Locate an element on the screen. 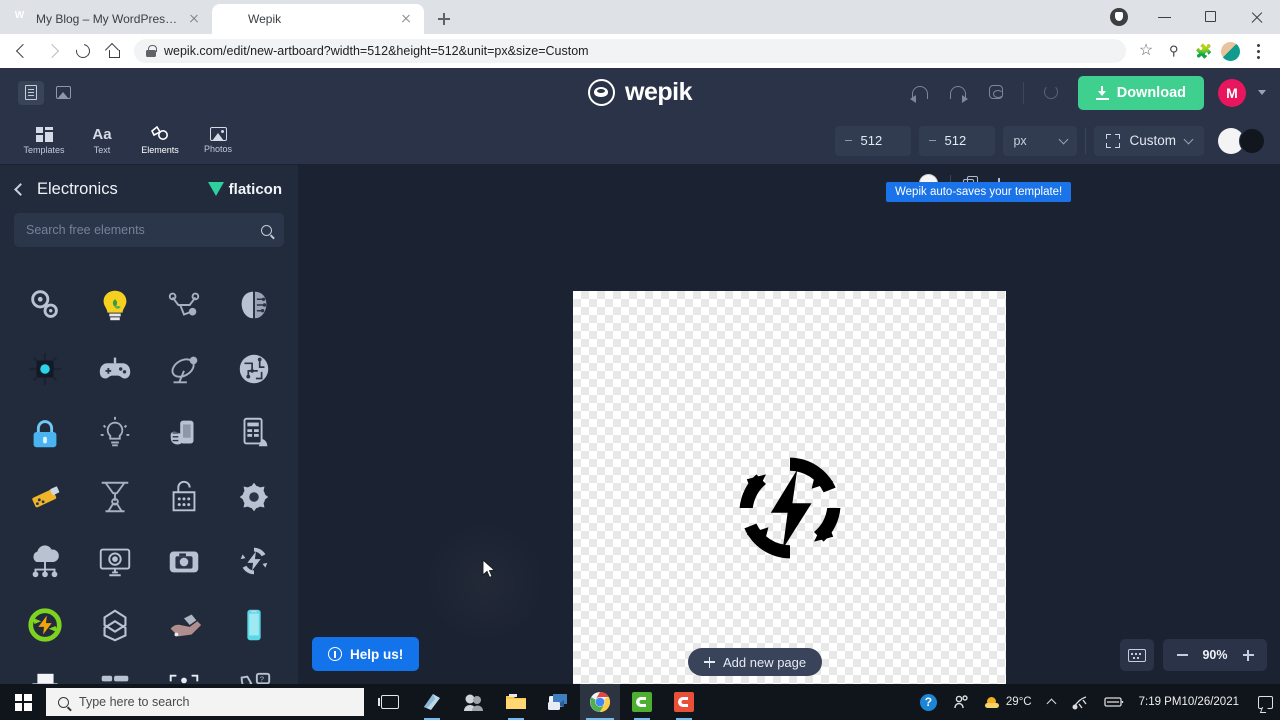 This screenshot has height=720, width=1280. wepik-header: wepik Download M is located at coordinates (640, 92).